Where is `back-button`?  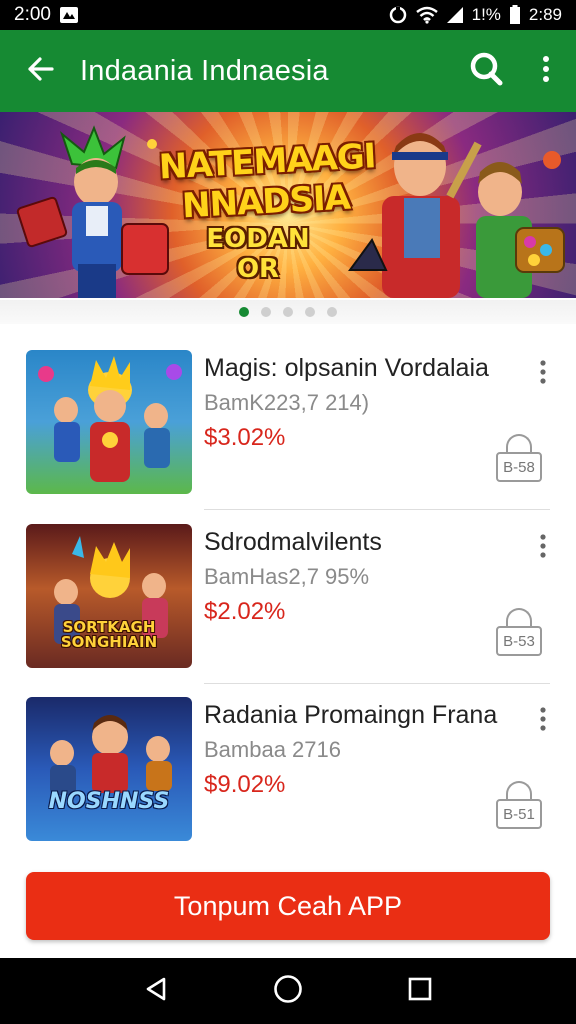
back-button is located at coordinates (40, 71).